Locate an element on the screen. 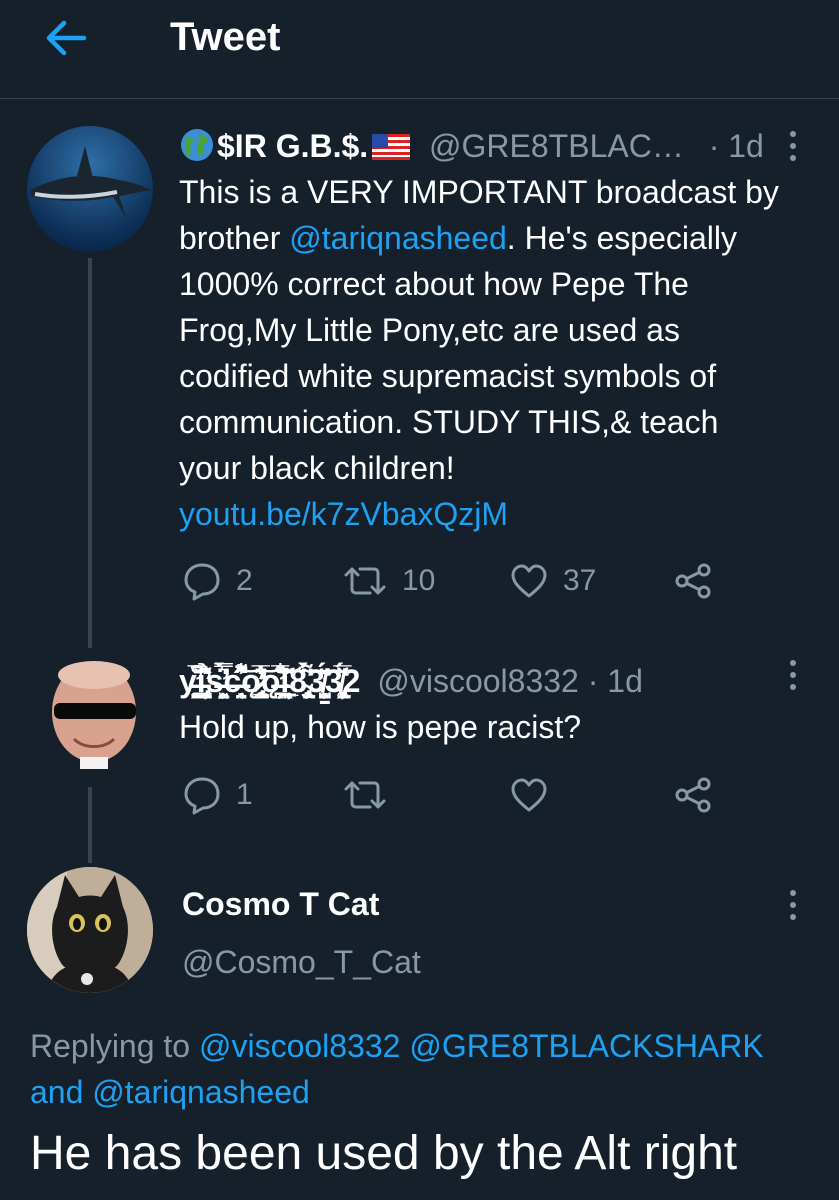  reply-count: 2 is located at coordinates (244, 580).